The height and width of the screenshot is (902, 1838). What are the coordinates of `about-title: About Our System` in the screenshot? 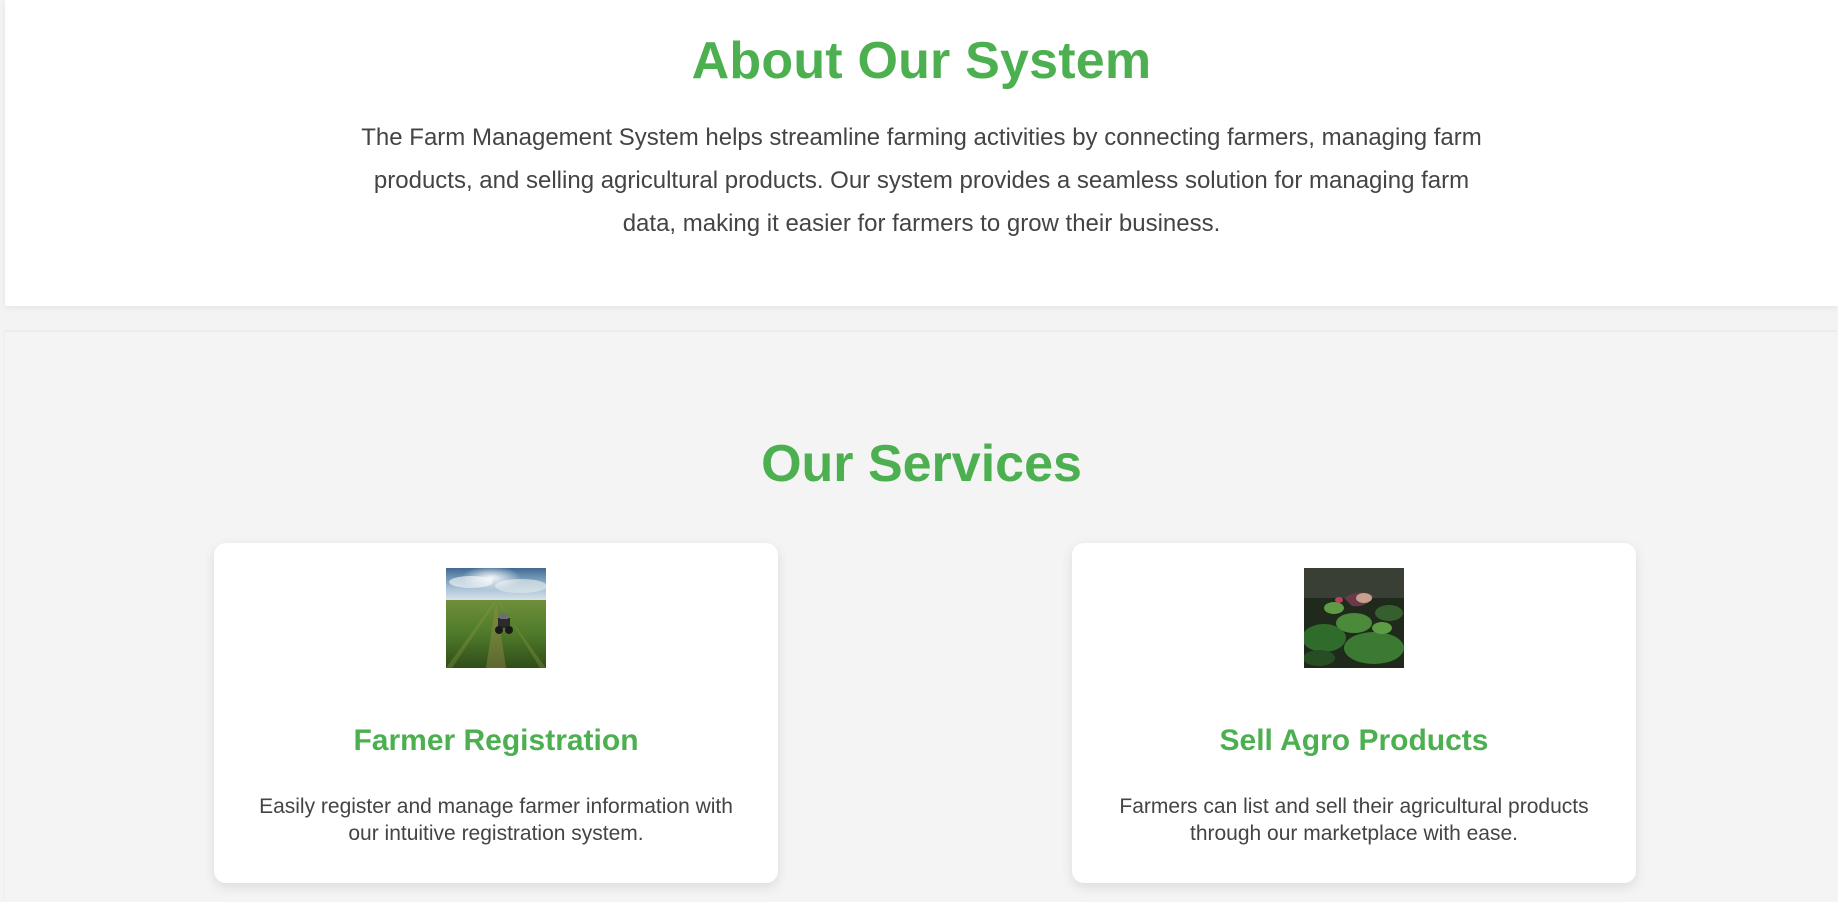 It's located at (921, 61).